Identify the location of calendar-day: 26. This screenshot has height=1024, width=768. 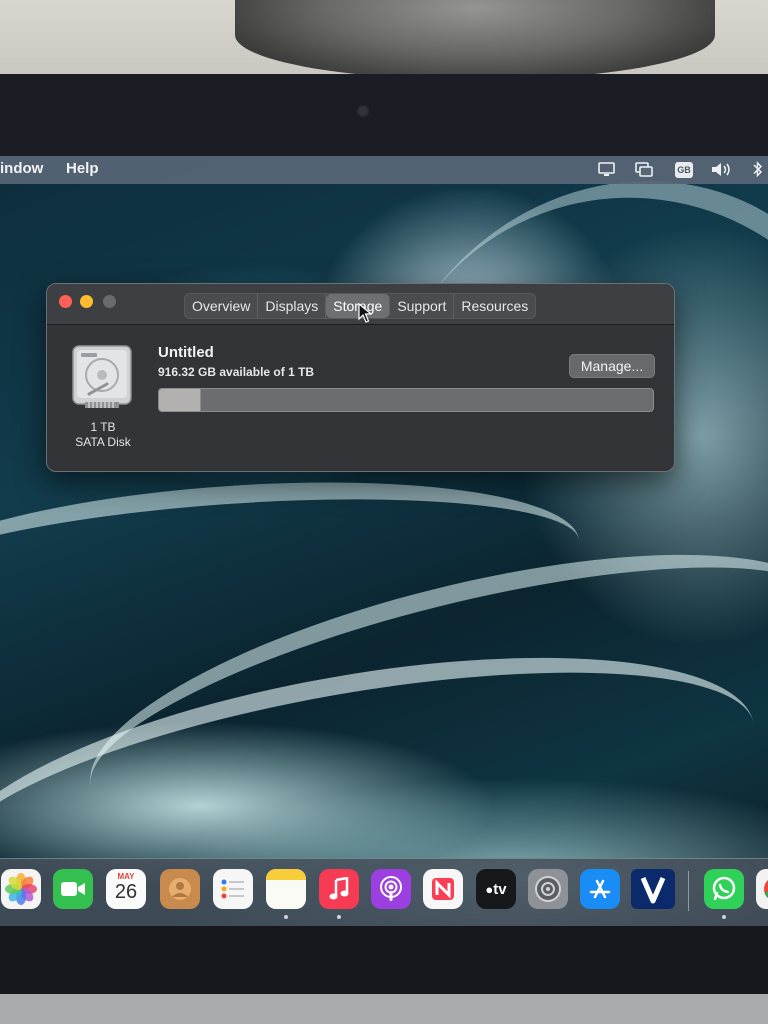
(126, 892).